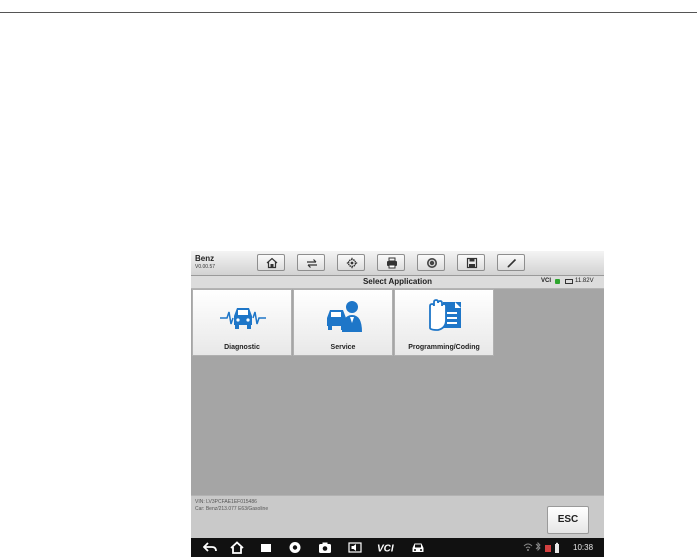 Image resolution: width=697 pixels, height=558 pixels. I want to click on vci-connected-icon, so click(557, 281).